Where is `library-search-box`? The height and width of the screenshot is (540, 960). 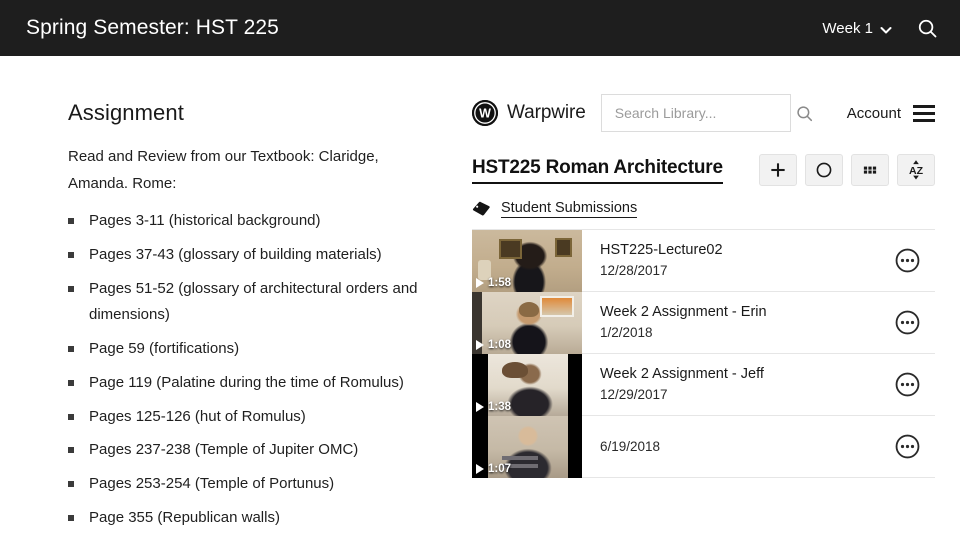
library-search-box is located at coordinates (706, 113).